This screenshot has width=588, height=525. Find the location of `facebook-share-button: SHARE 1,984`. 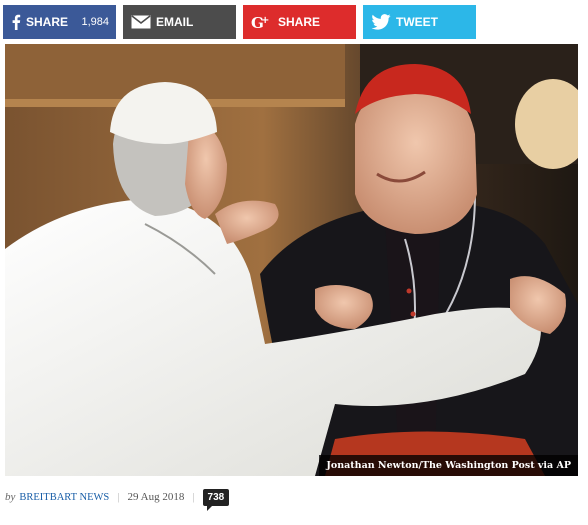

facebook-share-button: SHARE 1,984 is located at coordinates (59, 22).